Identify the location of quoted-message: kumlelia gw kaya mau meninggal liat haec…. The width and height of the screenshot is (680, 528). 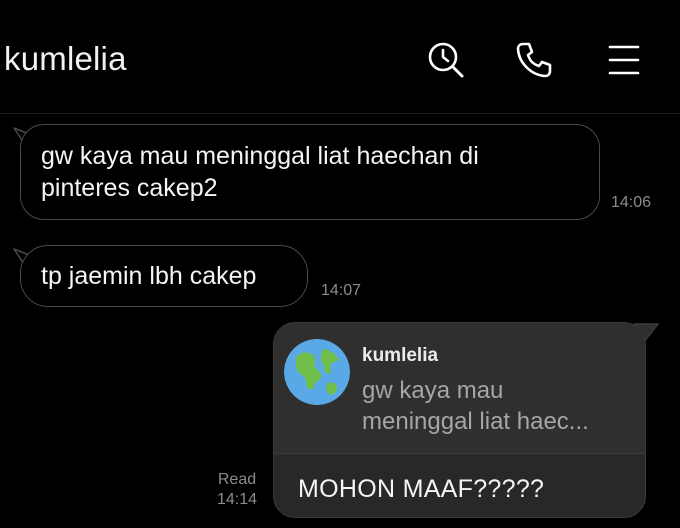
(459, 388).